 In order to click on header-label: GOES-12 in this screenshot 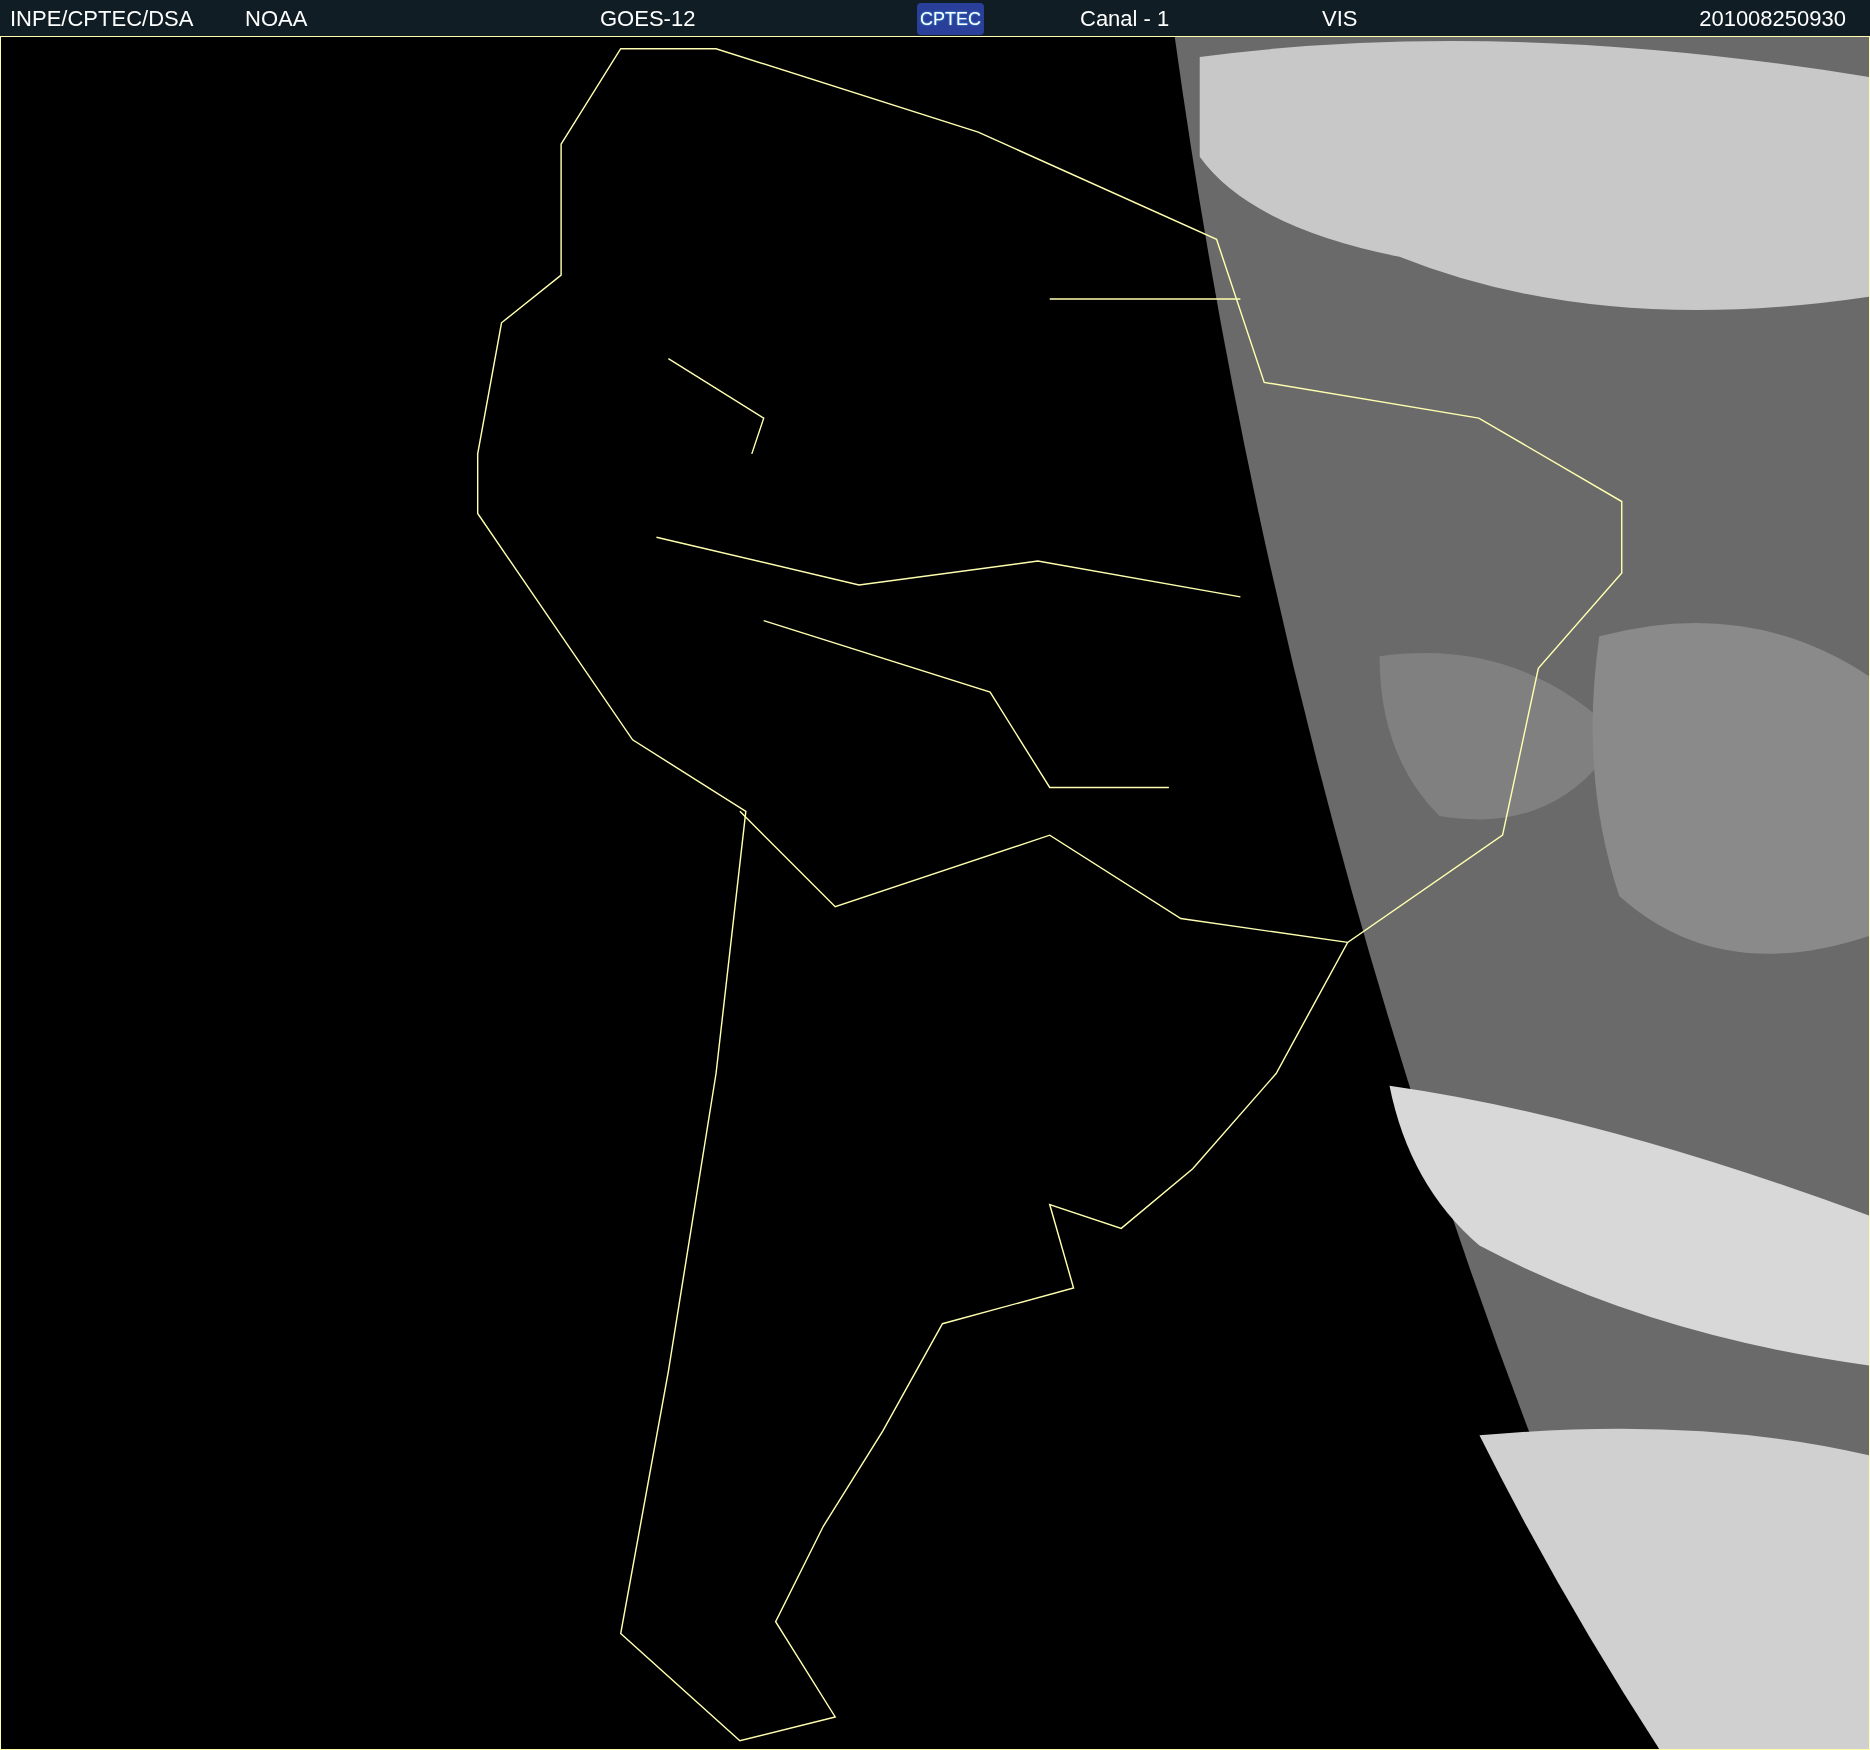, I will do `click(648, 18)`.